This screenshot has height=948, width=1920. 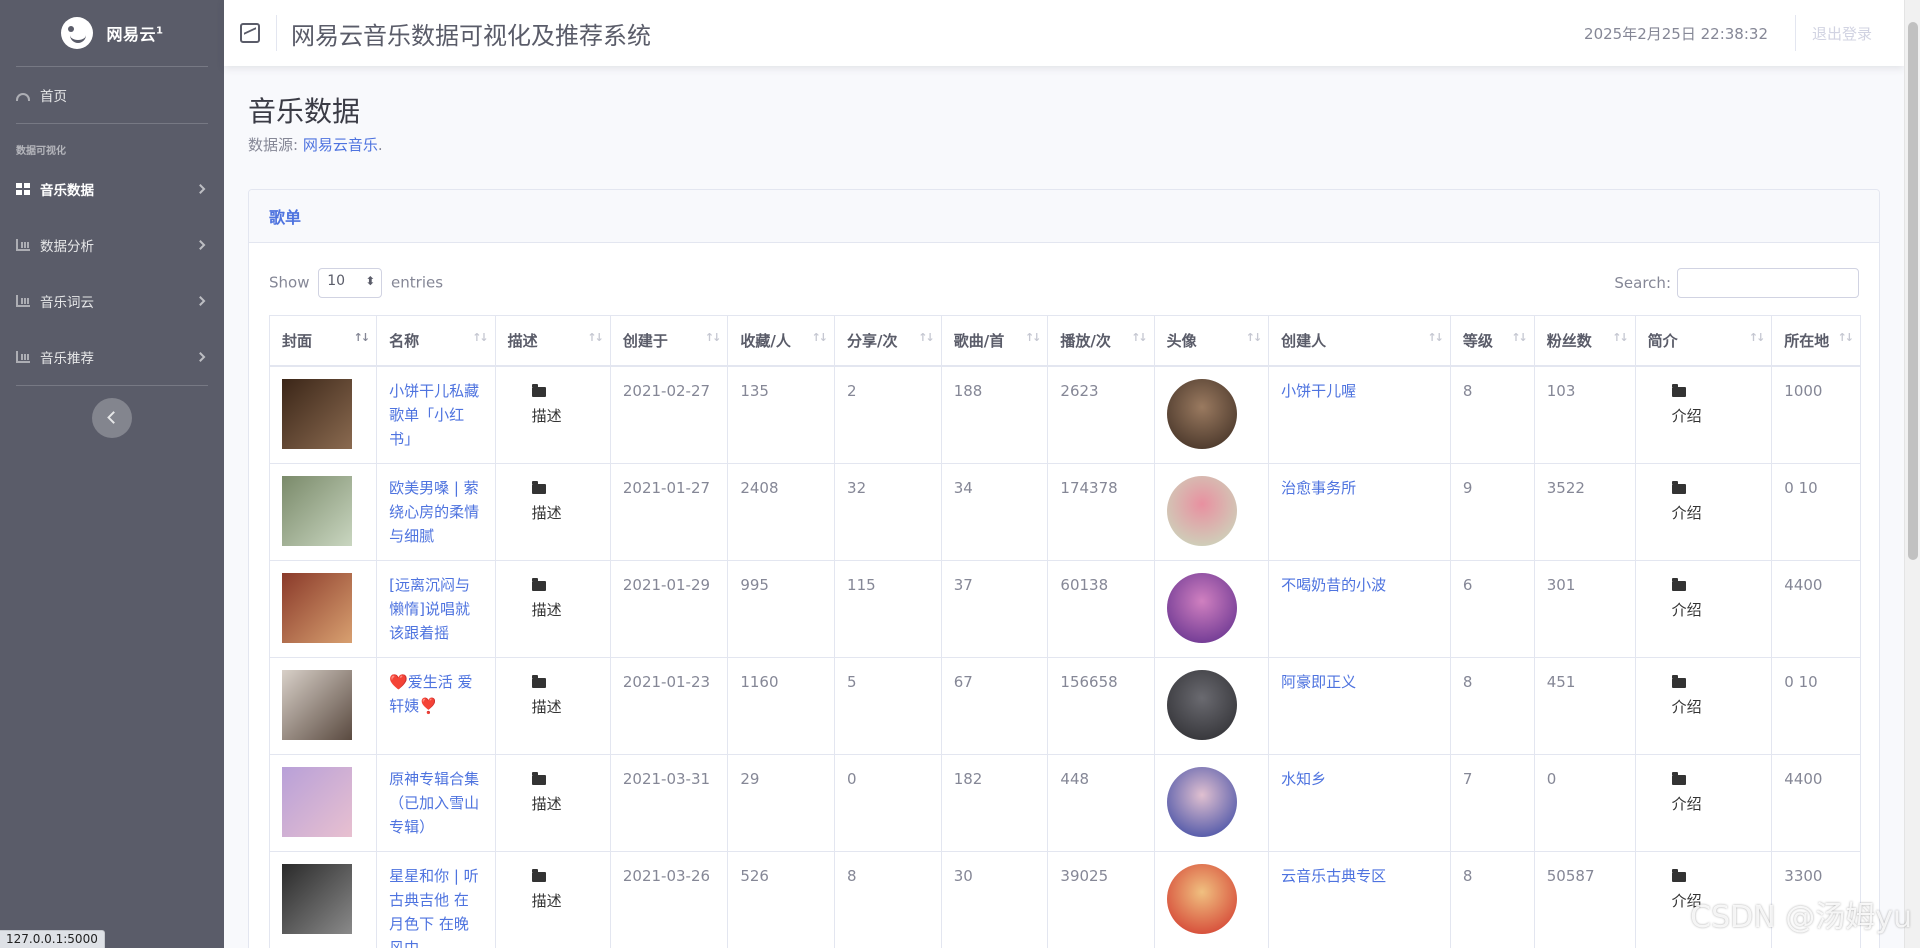 What do you see at coordinates (350, 283) in the screenshot?
I see `entries-select: 10` at bounding box center [350, 283].